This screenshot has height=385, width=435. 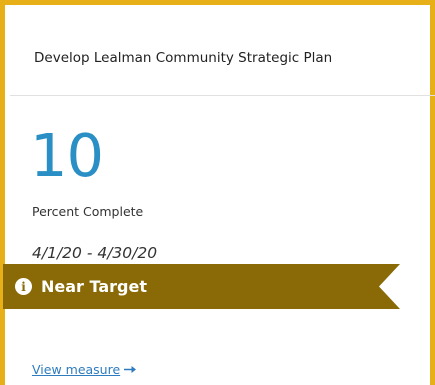 What do you see at coordinates (23, 286) in the screenshot?
I see `info-icon: i` at bounding box center [23, 286].